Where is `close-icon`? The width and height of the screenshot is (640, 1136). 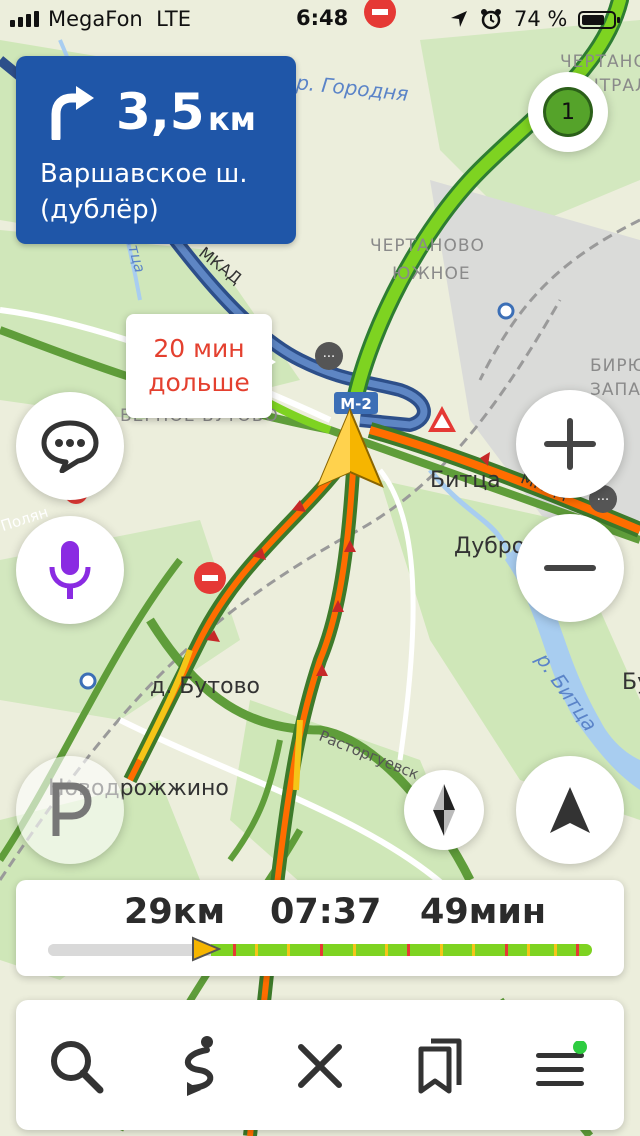
close-icon is located at coordinates (320, 1066).